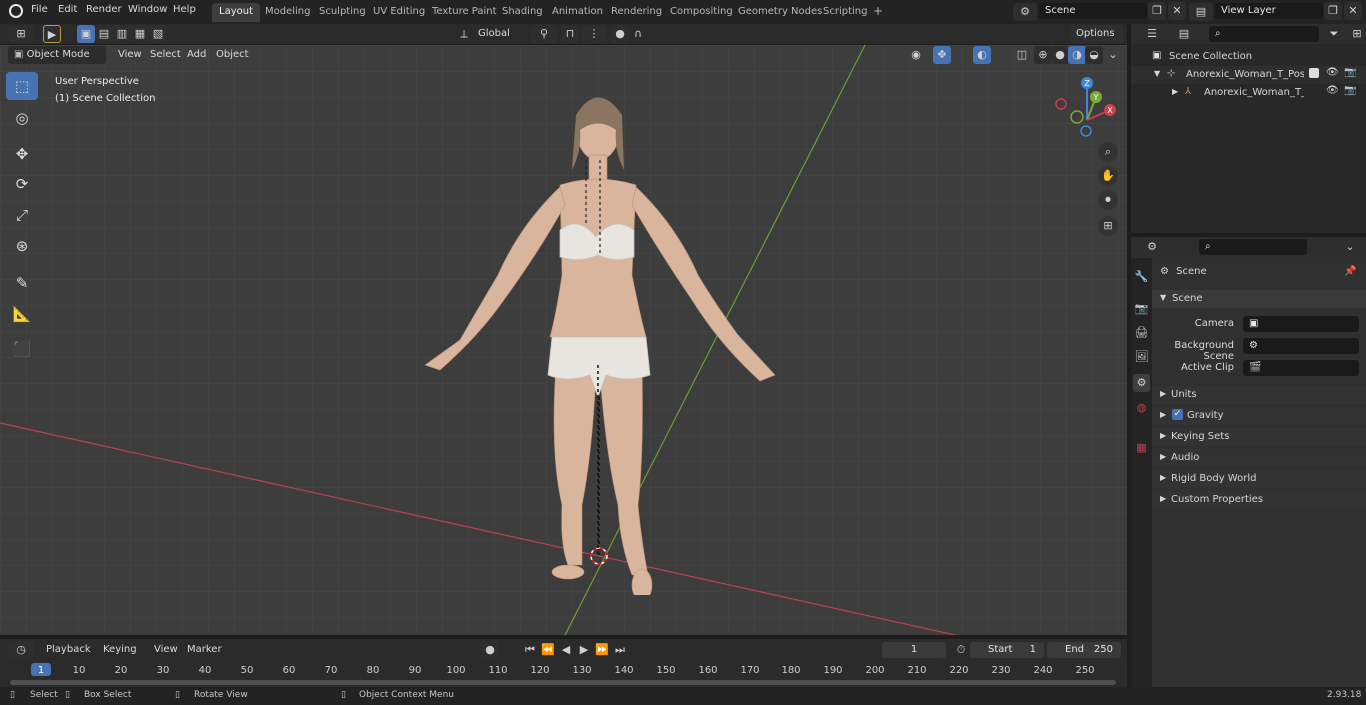  What do you see at coordinates (594, 34) in the screenshot?
I see `snap-target-icon: ⋮` at bounding box center [594, 34].